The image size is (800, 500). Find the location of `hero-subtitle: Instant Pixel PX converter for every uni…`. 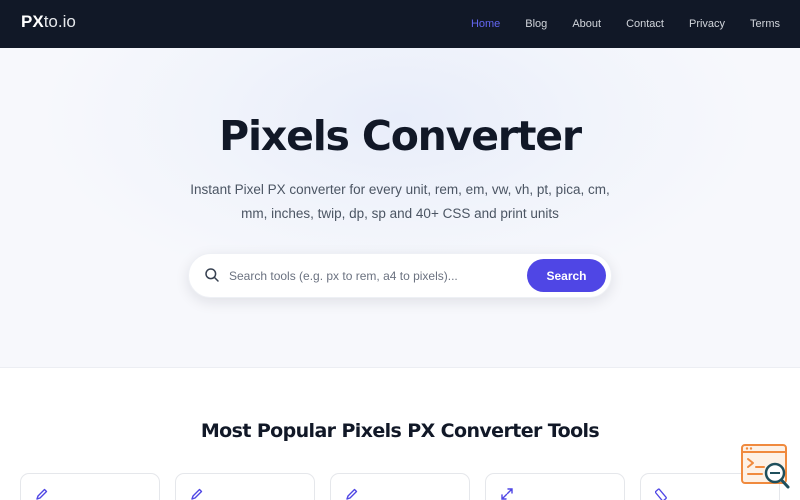

hero-subtitle: Instant Pixel PX converter for every uni… is located at coordinates (400, 201).